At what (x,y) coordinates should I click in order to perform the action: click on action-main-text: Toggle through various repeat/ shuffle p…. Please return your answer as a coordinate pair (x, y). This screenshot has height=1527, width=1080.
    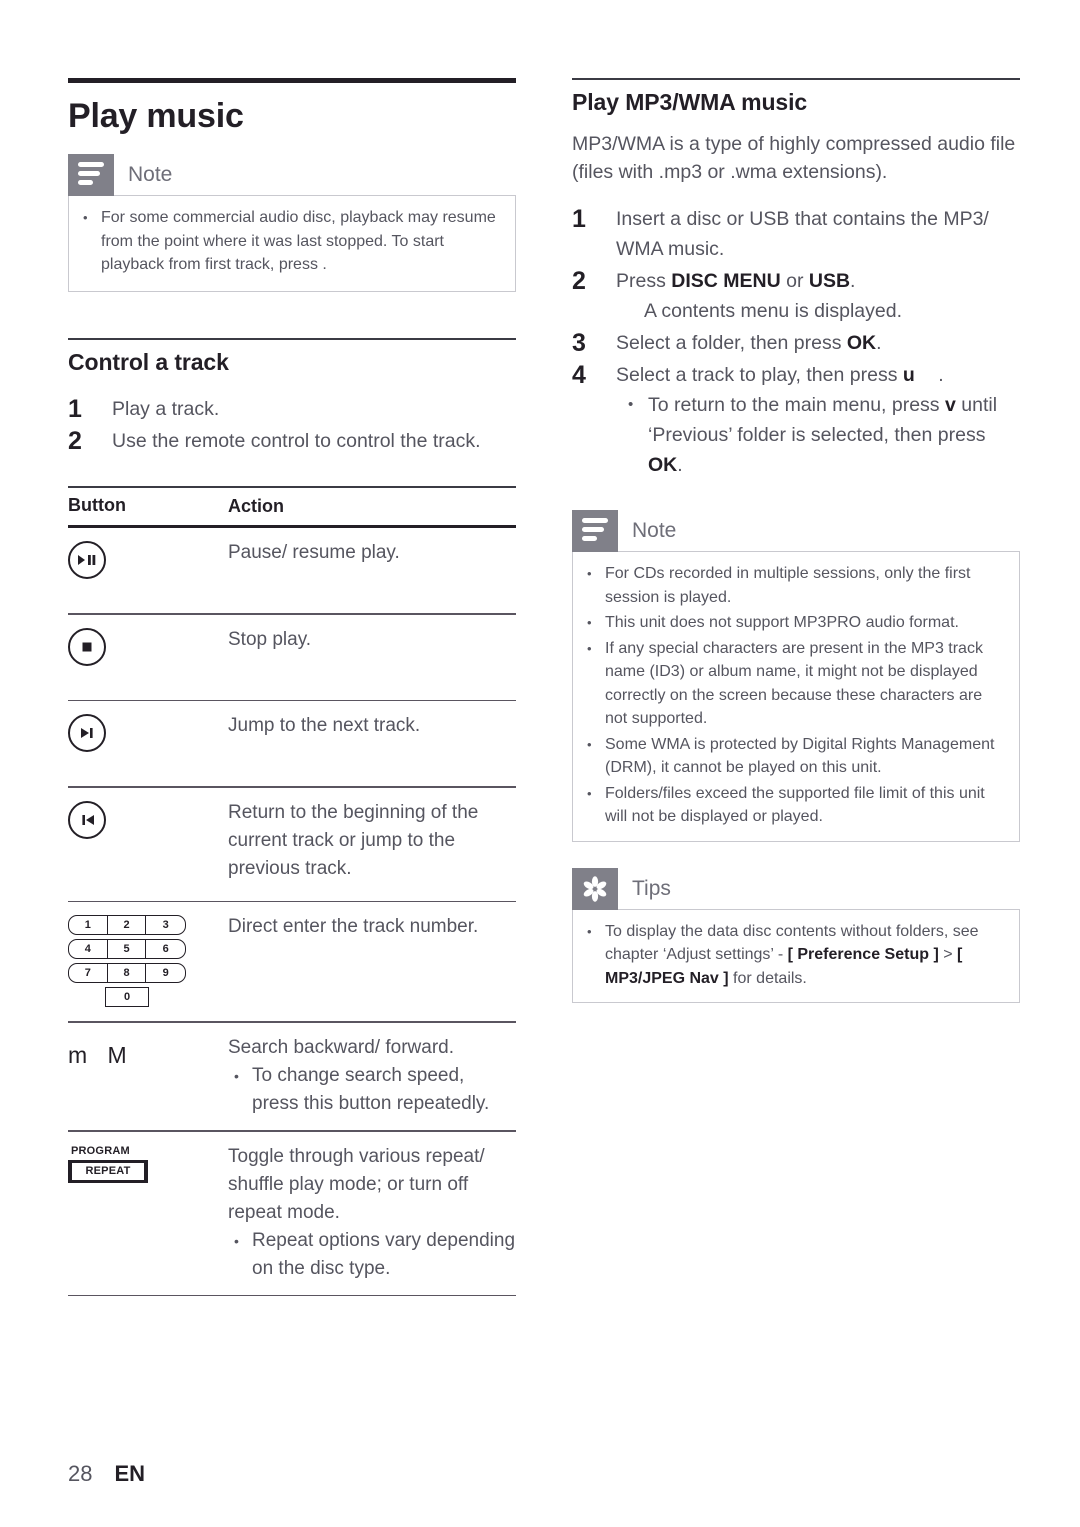
    Looking at the image, I should click on (356, 1184).